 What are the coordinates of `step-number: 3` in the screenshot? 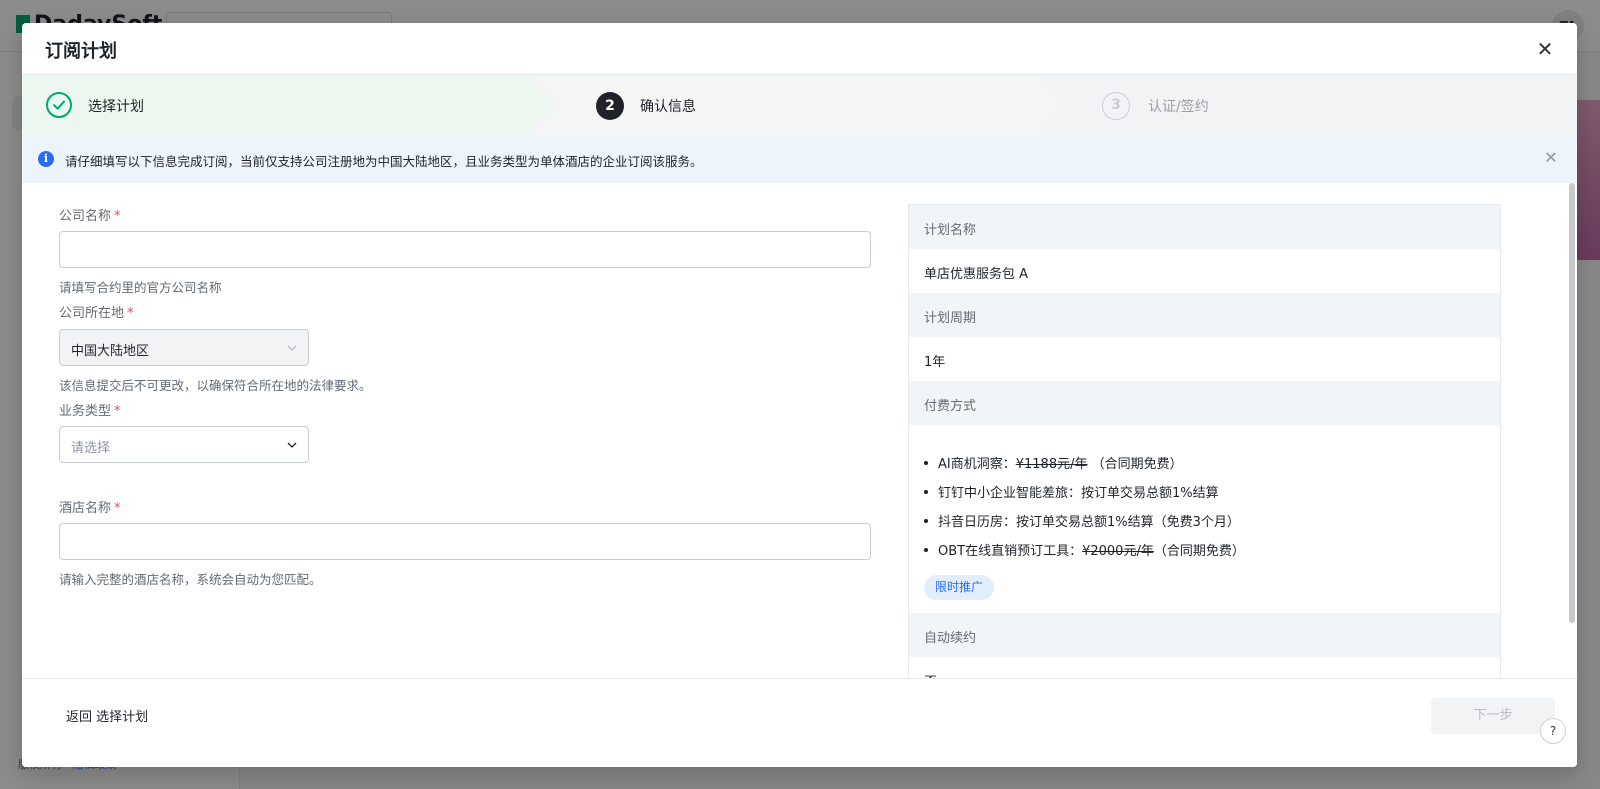 It's located at (1116, 106).